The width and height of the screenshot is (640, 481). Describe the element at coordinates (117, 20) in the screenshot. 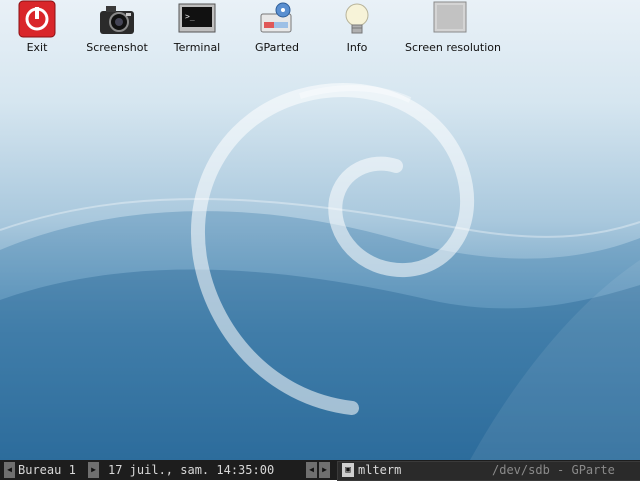

I see `camera-icon` at that location.